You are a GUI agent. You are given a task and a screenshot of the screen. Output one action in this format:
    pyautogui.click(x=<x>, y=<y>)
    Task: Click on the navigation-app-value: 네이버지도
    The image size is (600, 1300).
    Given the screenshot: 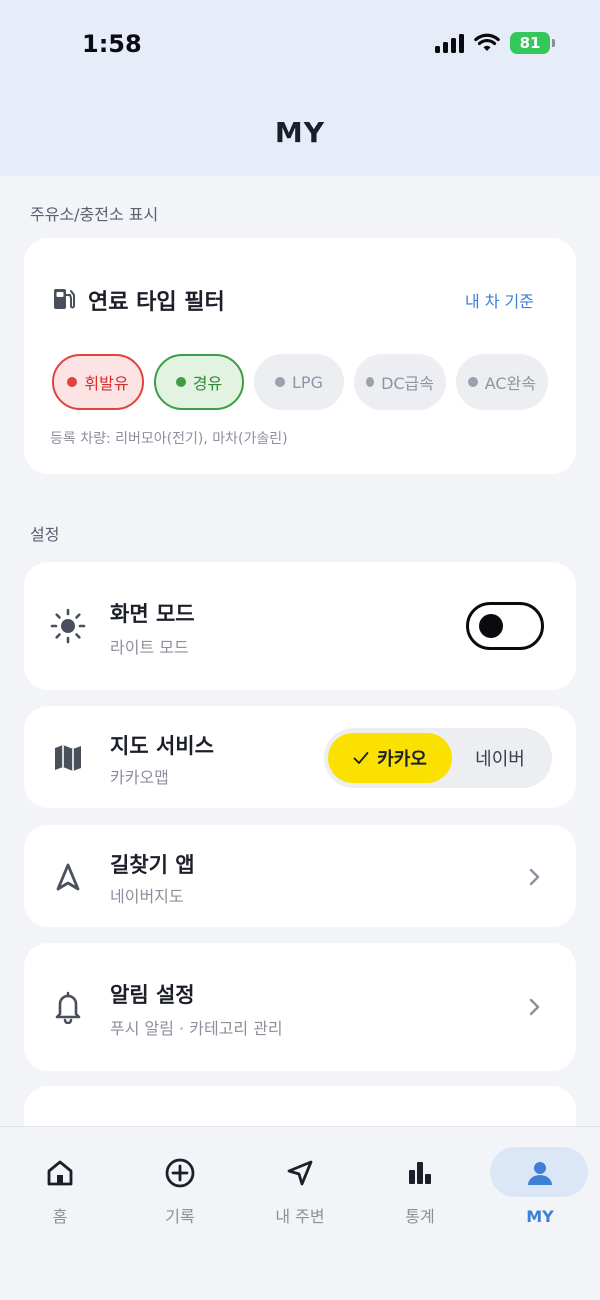 What is the action you would take?
    pyautogui.click(x=147, y=896)
    